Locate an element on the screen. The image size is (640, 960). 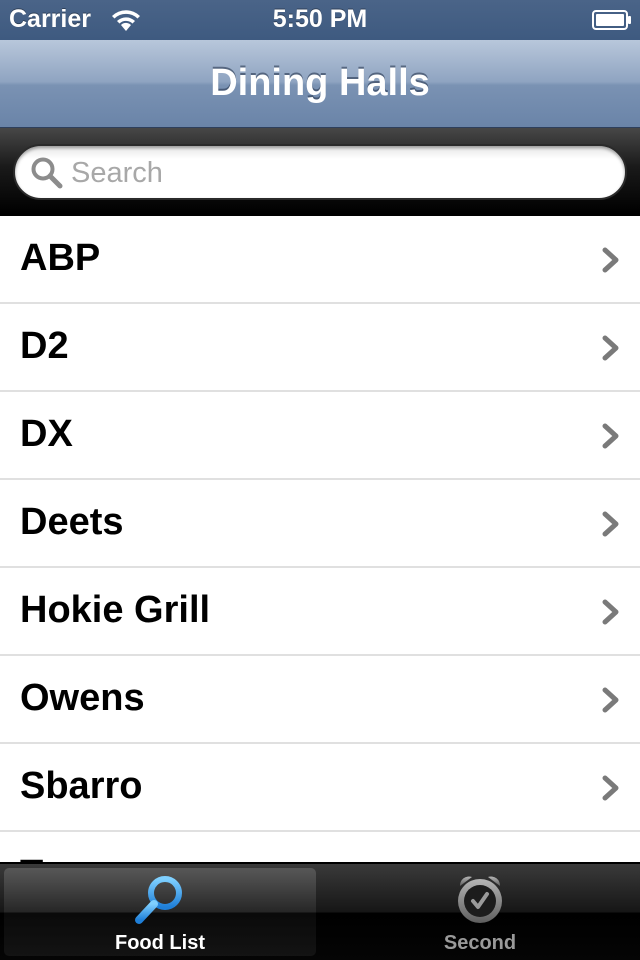
list-item-label: Sbarro is located at coordinates (81, 786).